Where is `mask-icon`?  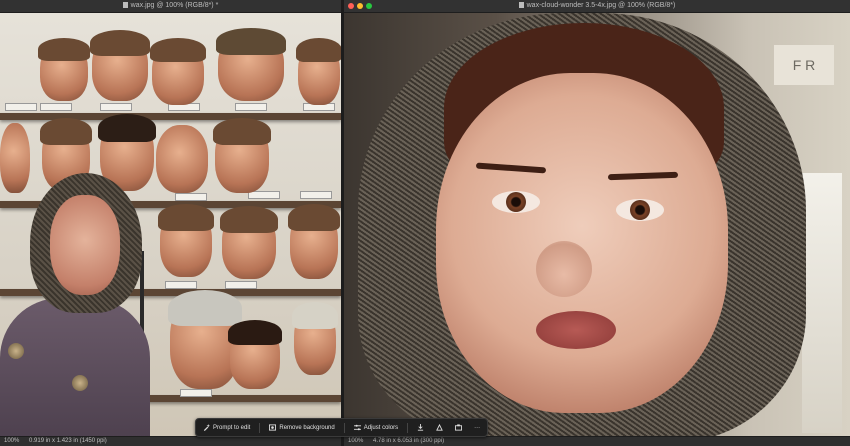
mask-icon is located at coordinates (439, 427).